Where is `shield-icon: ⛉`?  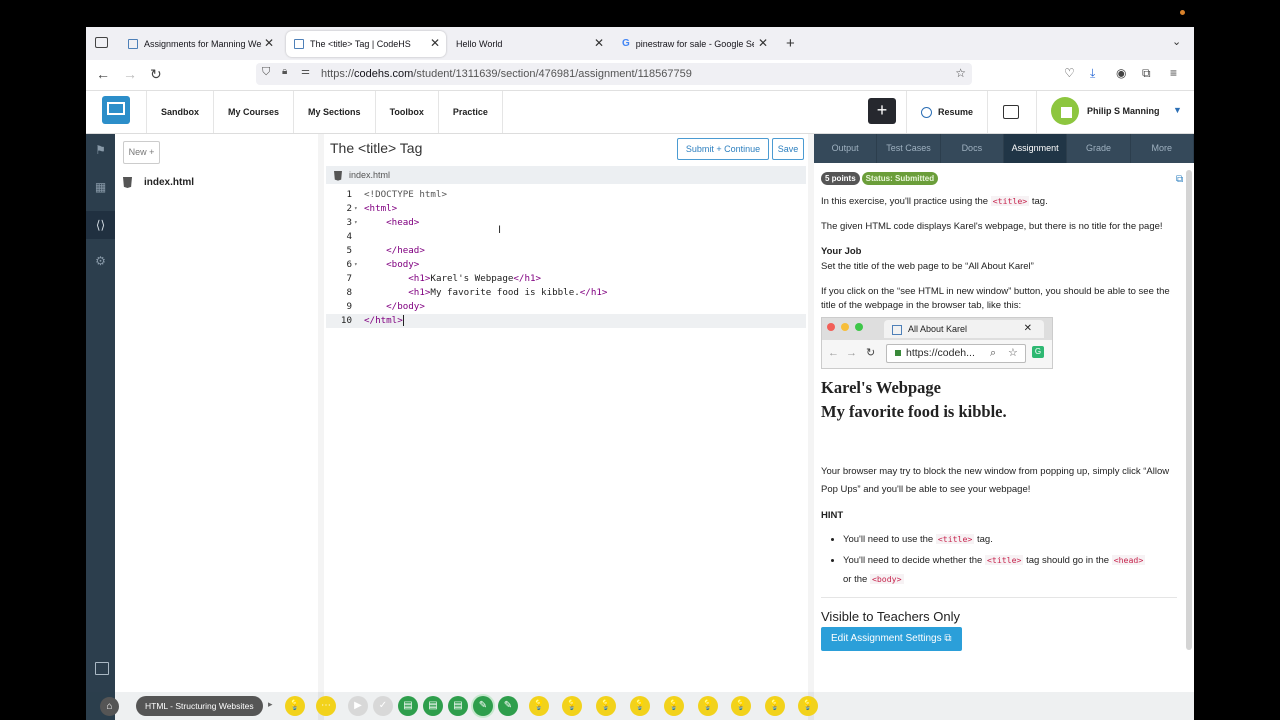 shield-icon: ⛉ is located at coordinates (266, 72).